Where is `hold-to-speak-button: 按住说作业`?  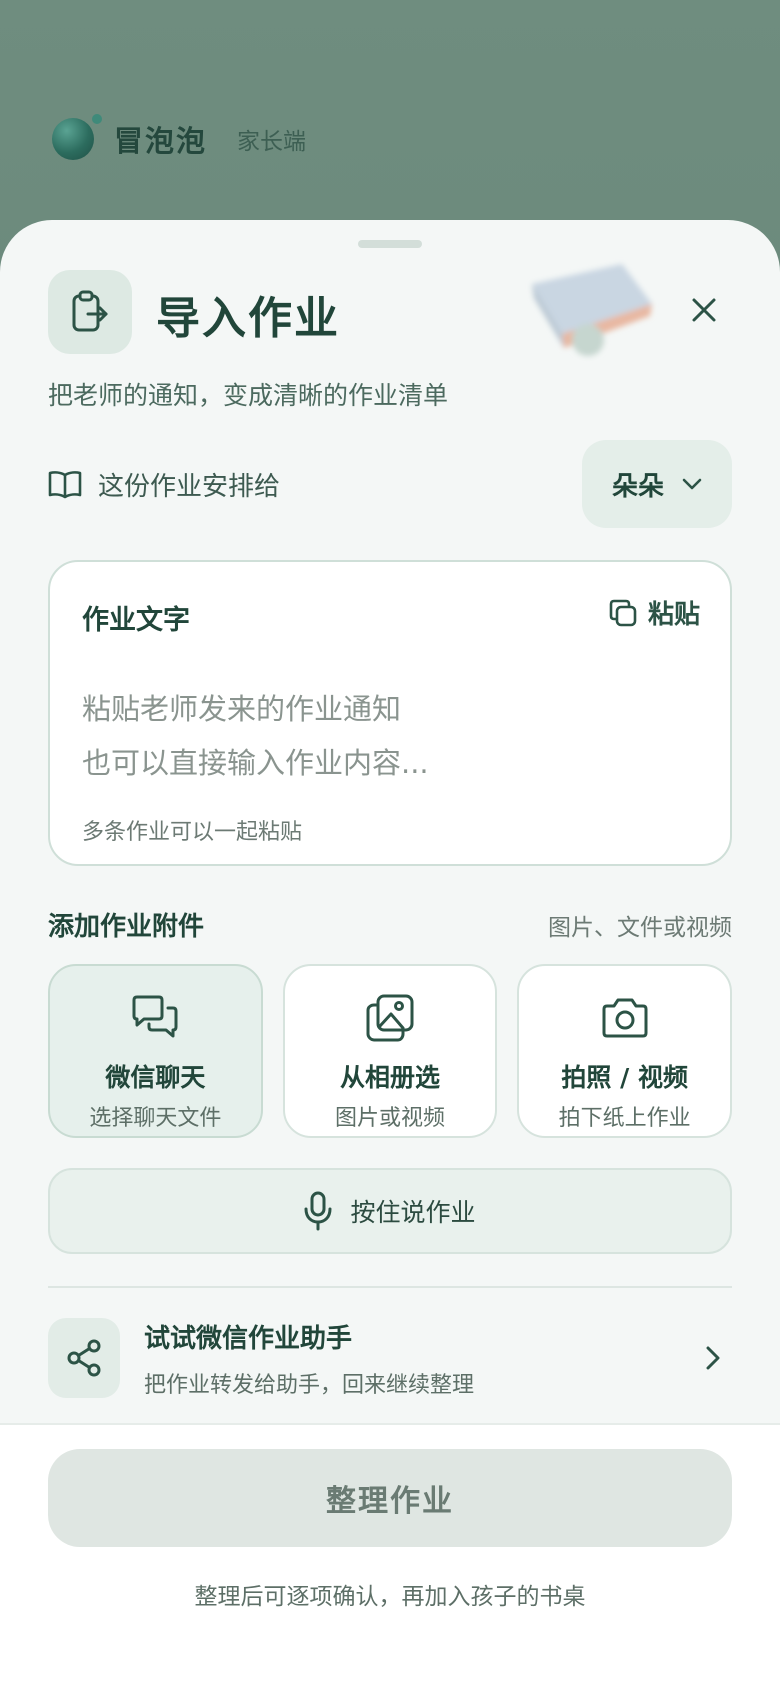 hold-to-speak-button: 按住说作业 is located at coordinates (390, 1211).